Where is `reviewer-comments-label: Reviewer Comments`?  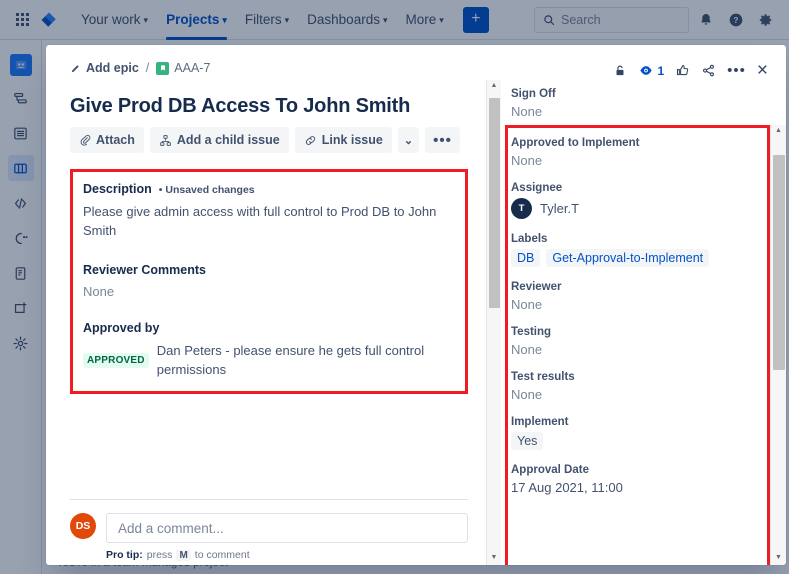
reviewer-comments-label: Reviewer Comments is located at coordinates (144, 269).